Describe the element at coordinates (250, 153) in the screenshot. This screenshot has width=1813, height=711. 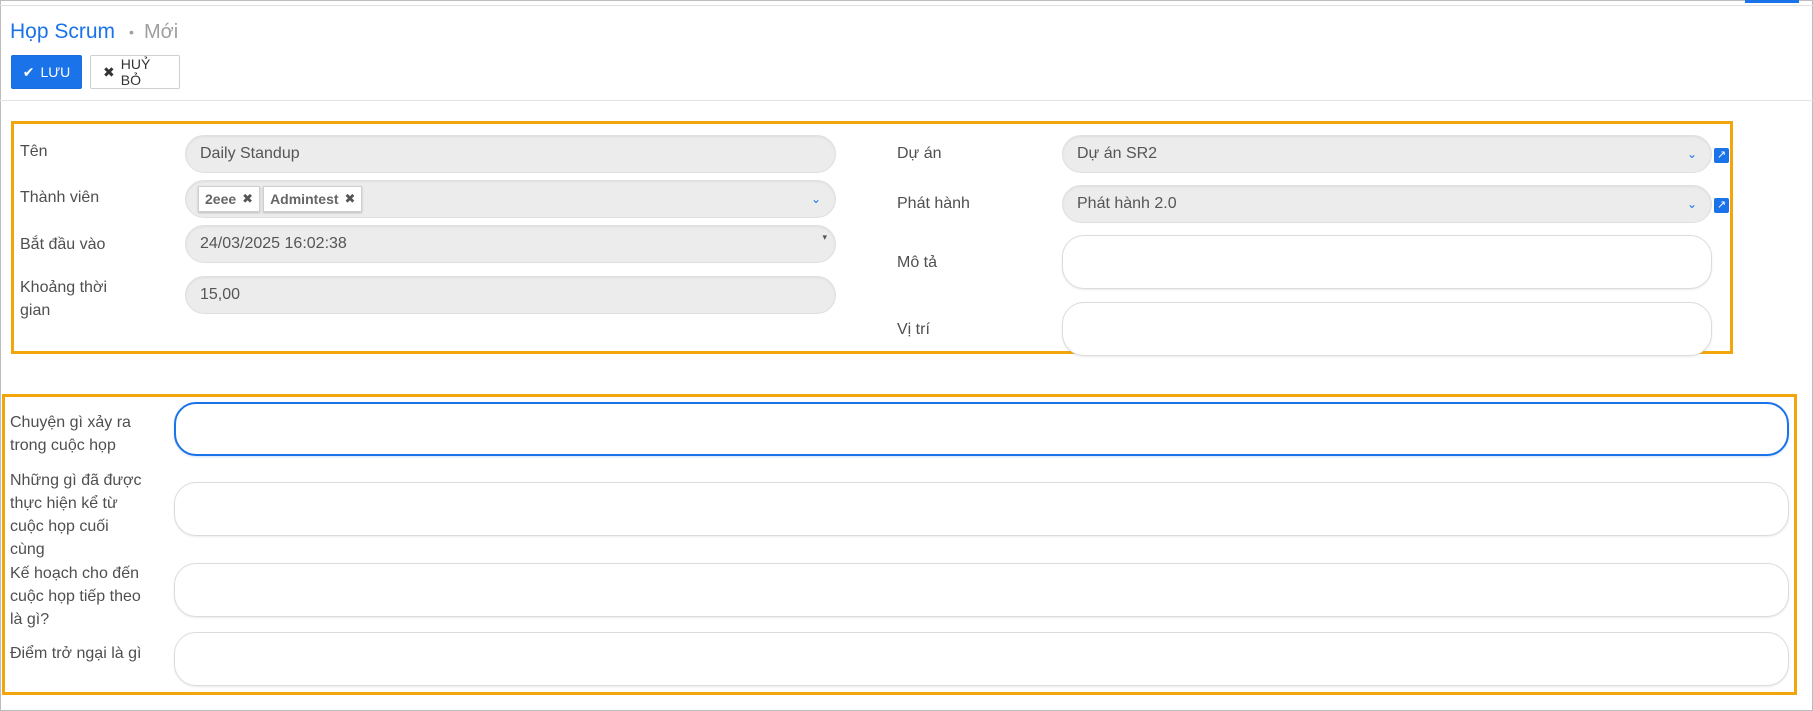
I see `name-value: Daily Standup` at that location.